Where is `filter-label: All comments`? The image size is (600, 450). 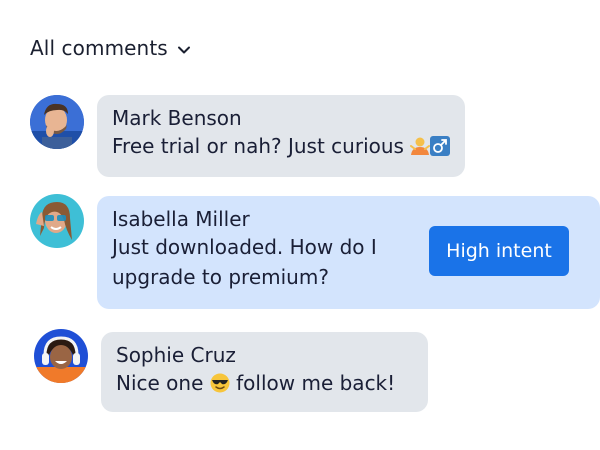 filter-label: All comments is located at coordinates (99, 48).